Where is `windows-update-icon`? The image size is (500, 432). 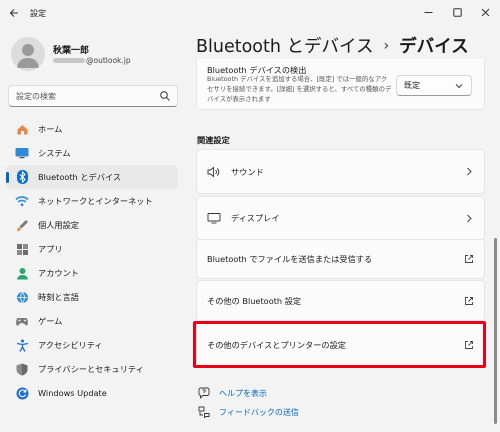 windows-update-icon is located at coordinates (22, 393).